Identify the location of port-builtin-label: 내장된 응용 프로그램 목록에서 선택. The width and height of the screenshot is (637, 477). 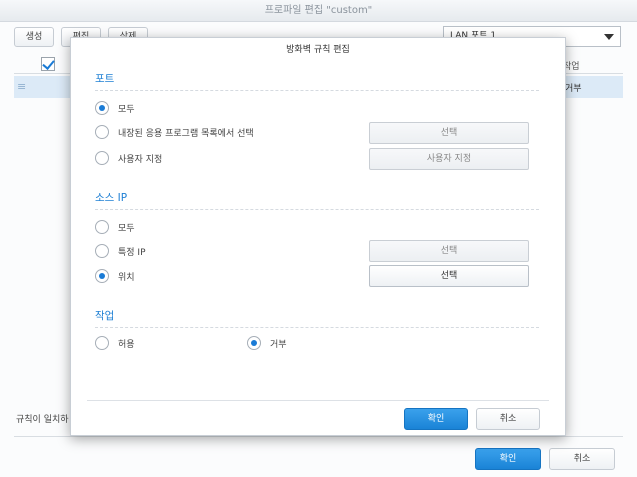
(186, 134).